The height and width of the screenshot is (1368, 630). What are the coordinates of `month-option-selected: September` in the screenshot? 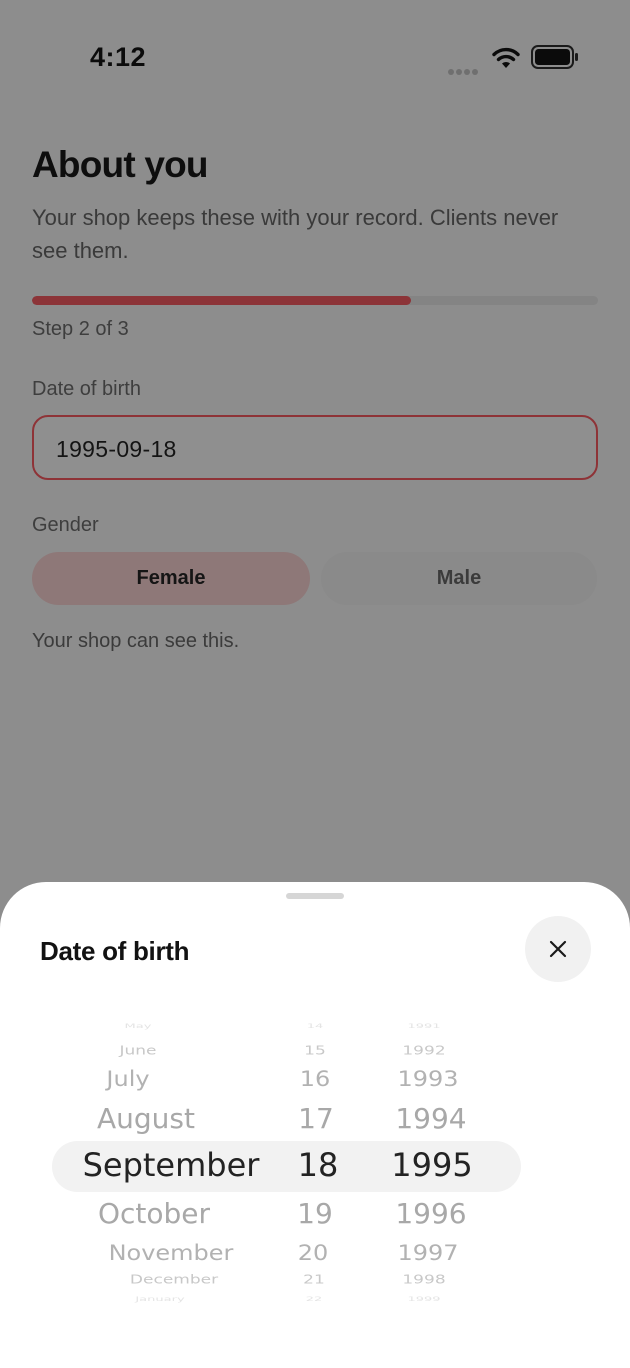 It's located at (171, 1165).